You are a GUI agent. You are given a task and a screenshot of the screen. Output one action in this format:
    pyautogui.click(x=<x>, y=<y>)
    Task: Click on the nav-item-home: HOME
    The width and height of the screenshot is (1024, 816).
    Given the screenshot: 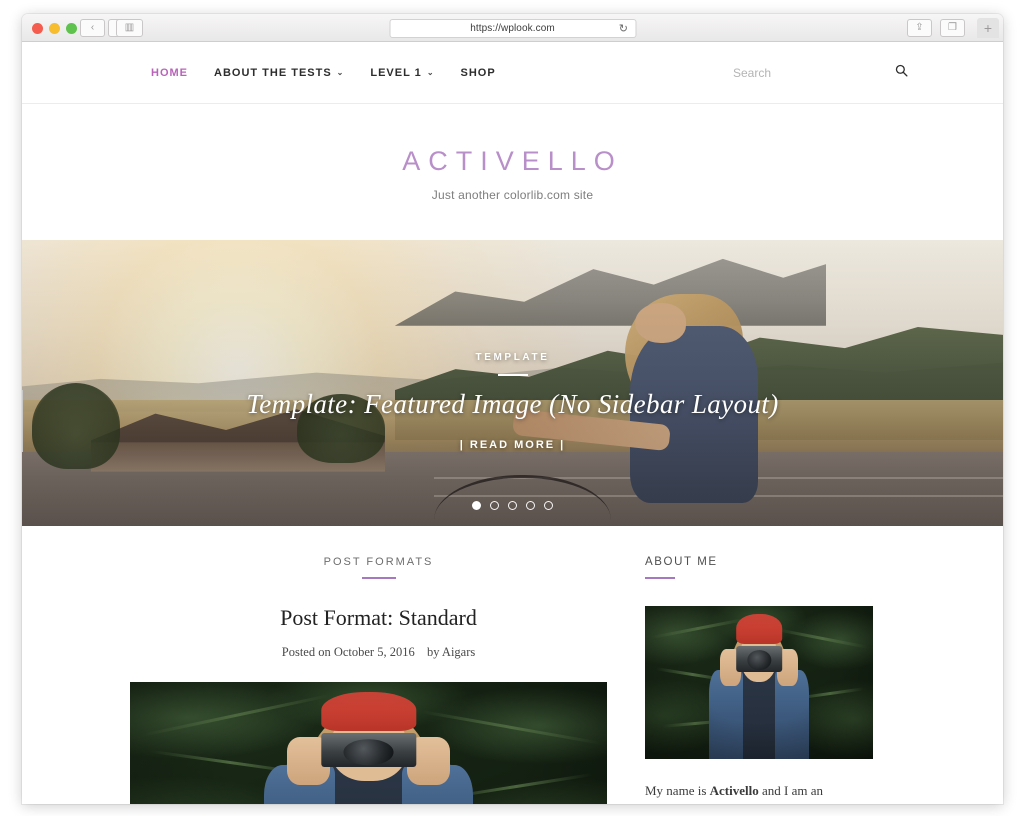 What is the action you would take?
    pyautogui.click(x=169, y=73)
    